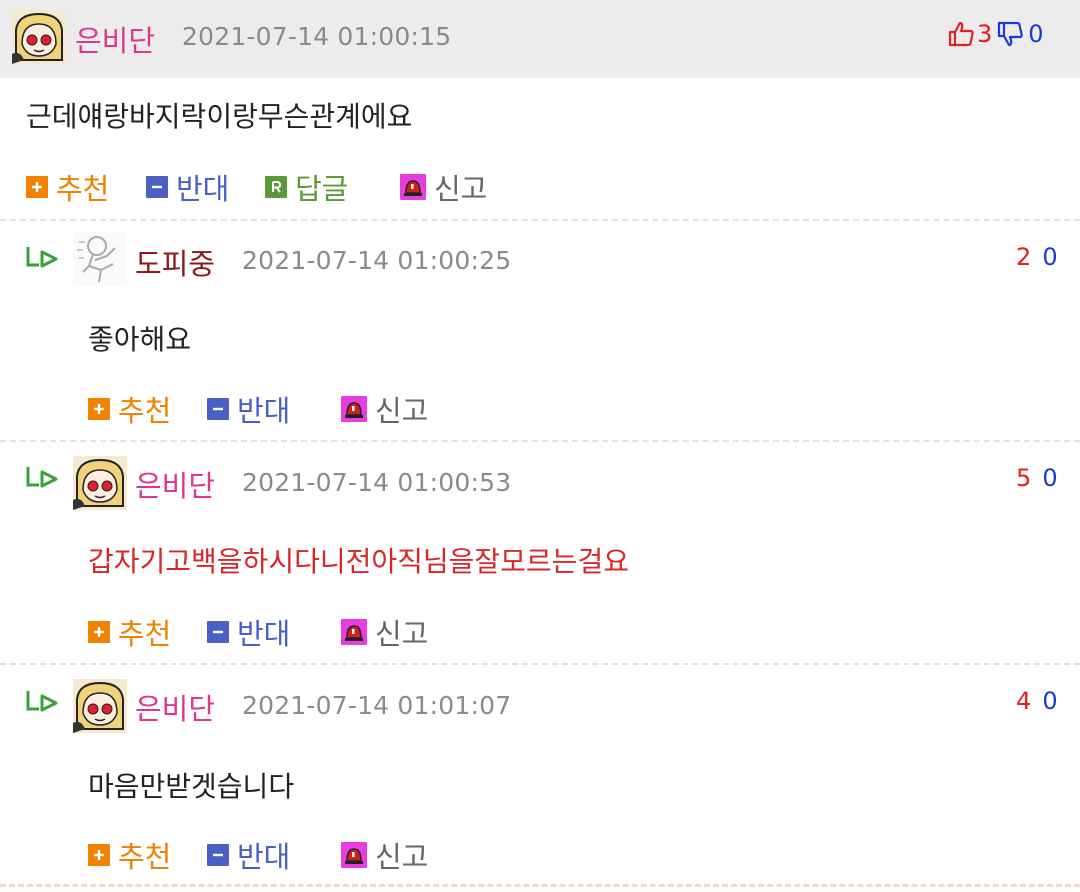  I want to click on up-count: 5, so click(1024, 478).